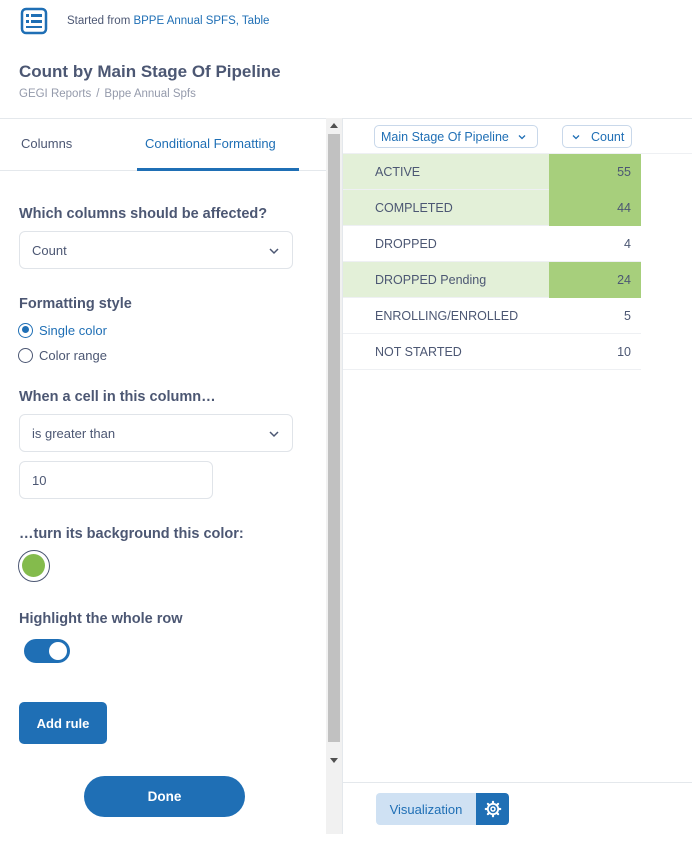 The height and width of the screenshot is (858, 692). Describe the element at coordinates (74, 433) in the screenshot. I see `operator-select-value: is greater than` at that location.